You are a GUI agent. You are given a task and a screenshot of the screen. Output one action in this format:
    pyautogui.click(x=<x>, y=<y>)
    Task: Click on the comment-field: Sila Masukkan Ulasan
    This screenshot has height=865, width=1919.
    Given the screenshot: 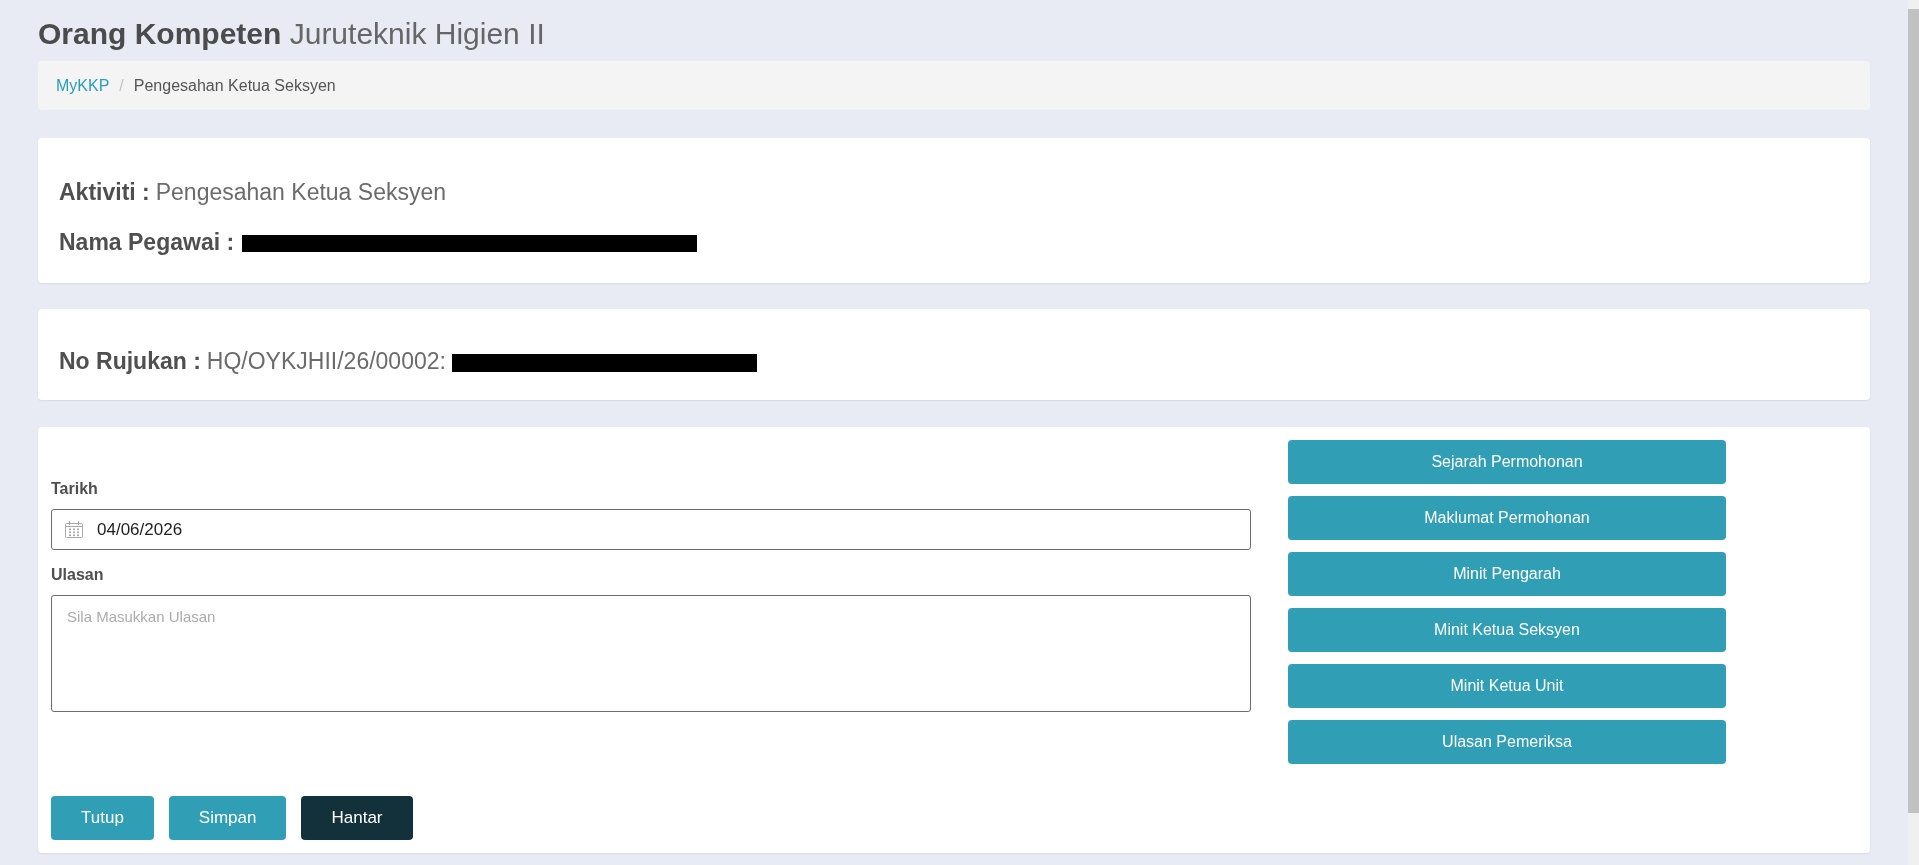 What is the action you would take?
    pyautogui.click(x=651, y=653)
    